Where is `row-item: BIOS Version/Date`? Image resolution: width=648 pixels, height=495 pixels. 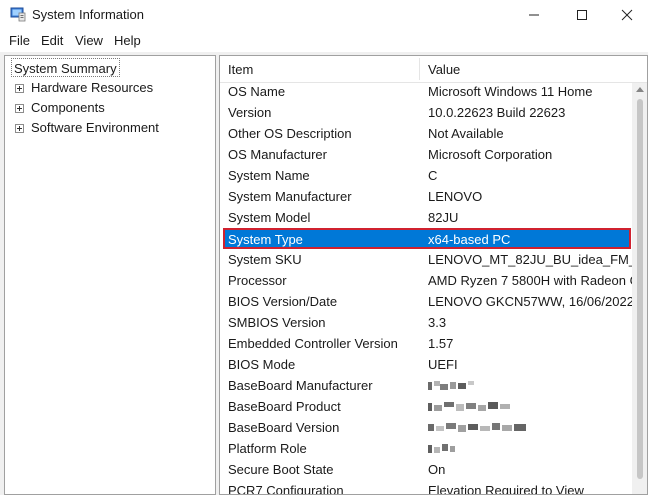 row-item: BIOS Version/Date is located at coordinates (283, 301).